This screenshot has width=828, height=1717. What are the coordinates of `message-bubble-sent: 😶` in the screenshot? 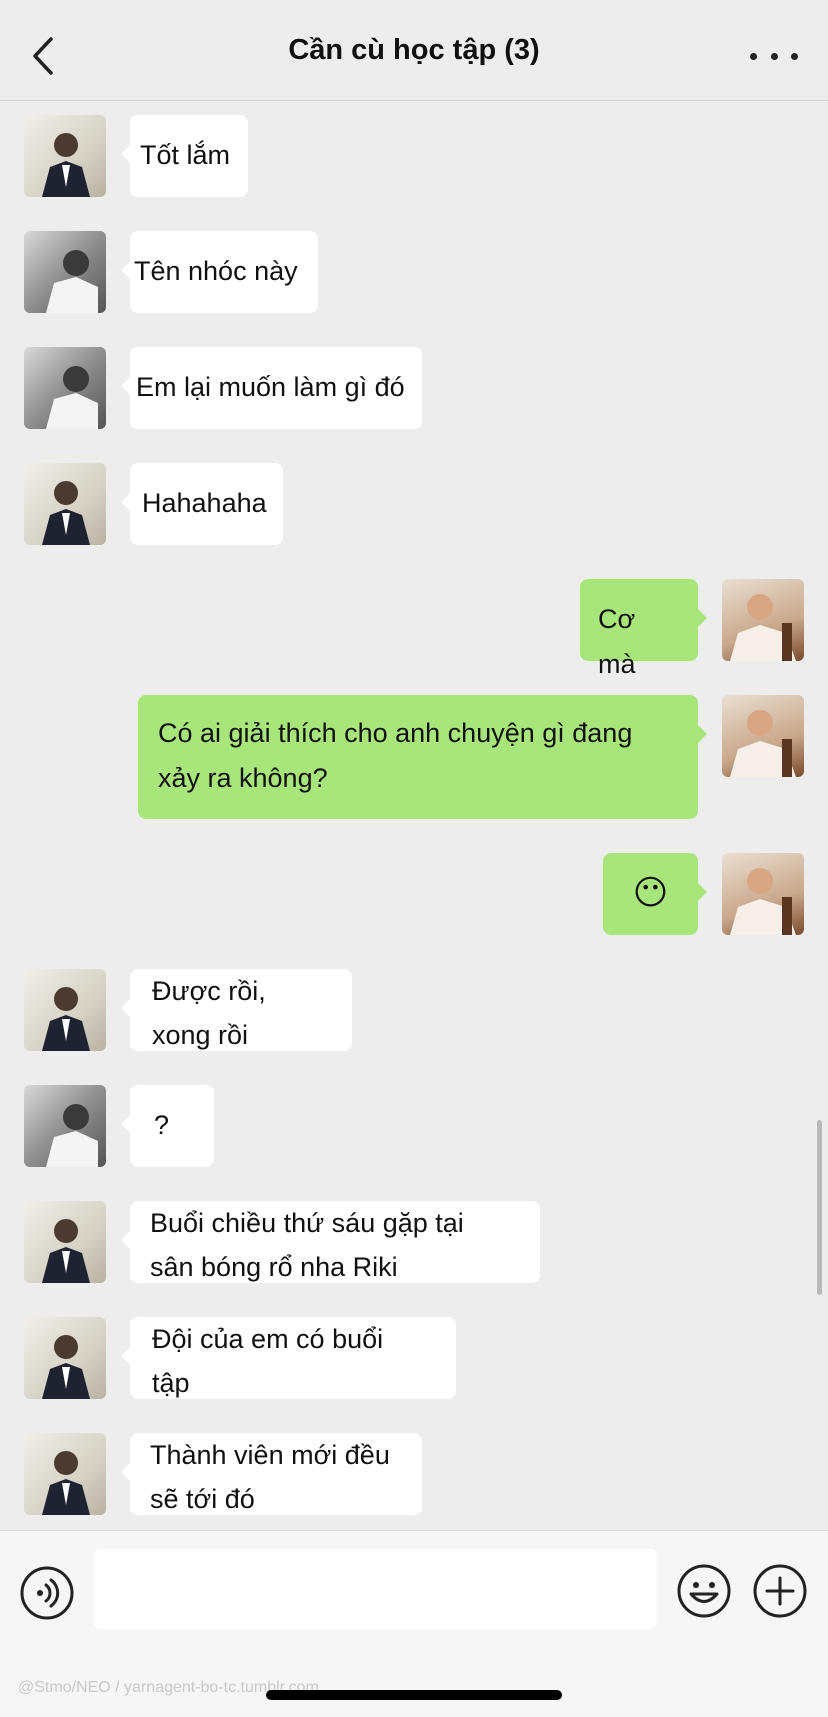 It's located at (655, 894).